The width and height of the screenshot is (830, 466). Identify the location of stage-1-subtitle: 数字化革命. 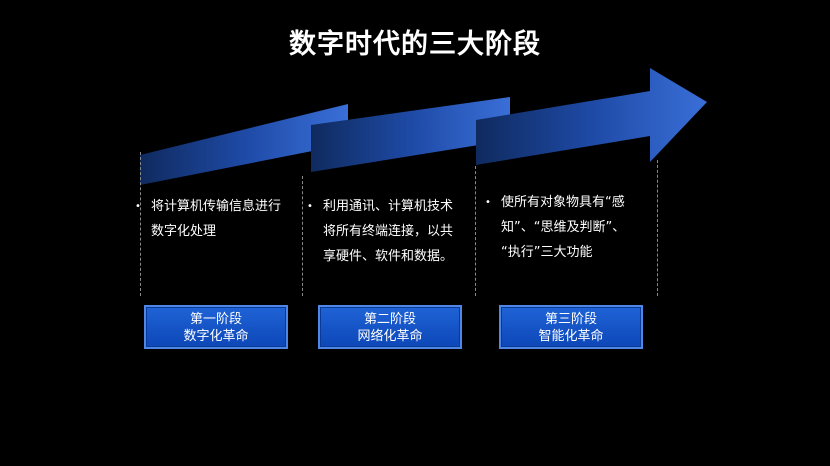
(216, 336).